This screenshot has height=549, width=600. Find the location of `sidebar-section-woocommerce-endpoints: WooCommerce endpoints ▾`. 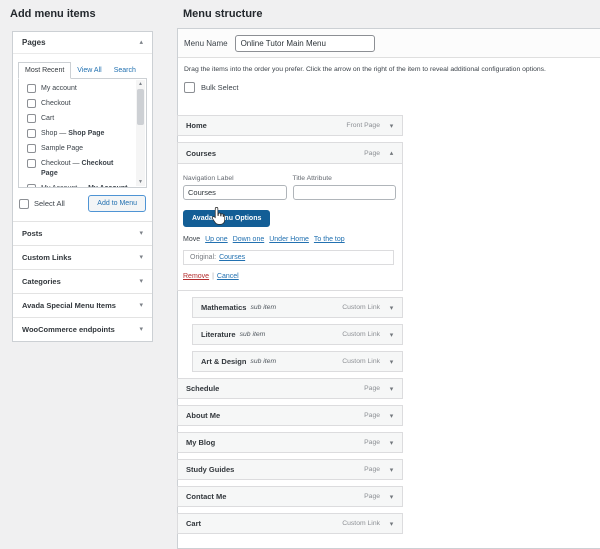

sidebar-section-woocommerce-endpoints: WooCommerce endpoints ▾ is located at coordinates (82, 329).